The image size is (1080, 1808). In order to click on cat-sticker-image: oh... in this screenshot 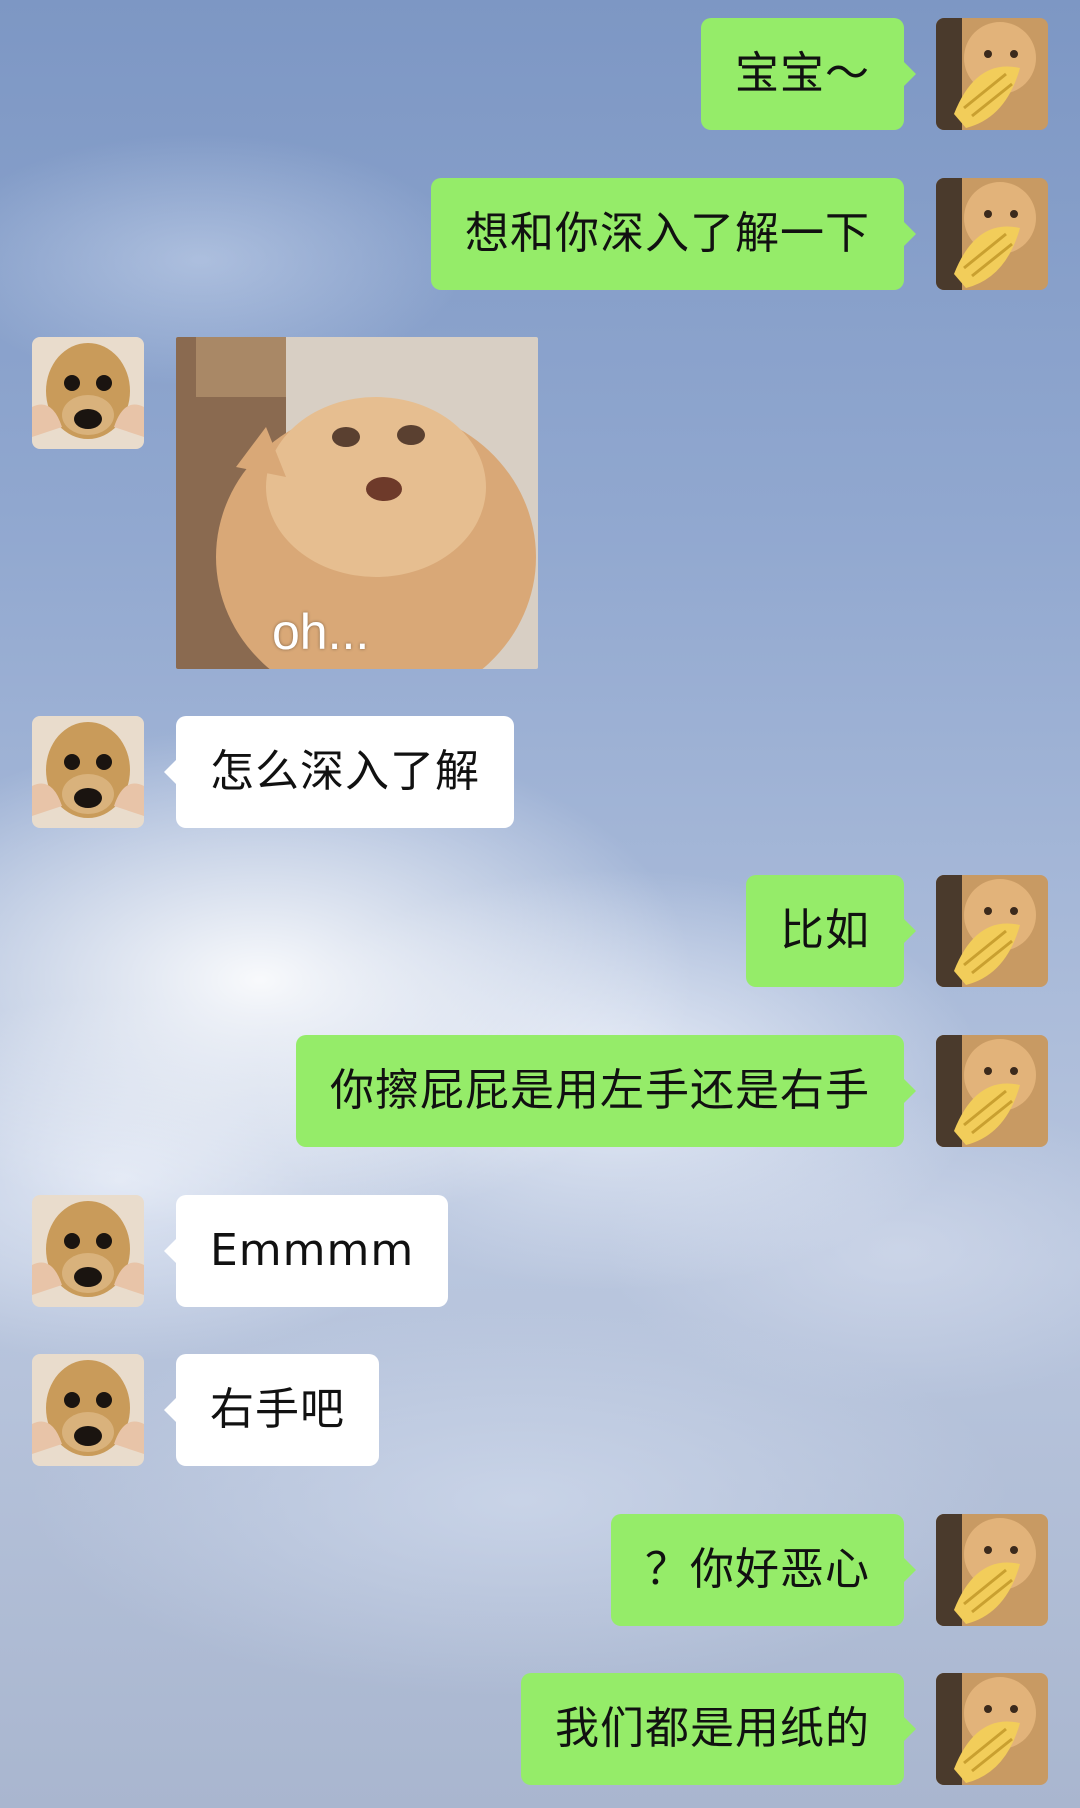, I will do `click(357, 503)`.